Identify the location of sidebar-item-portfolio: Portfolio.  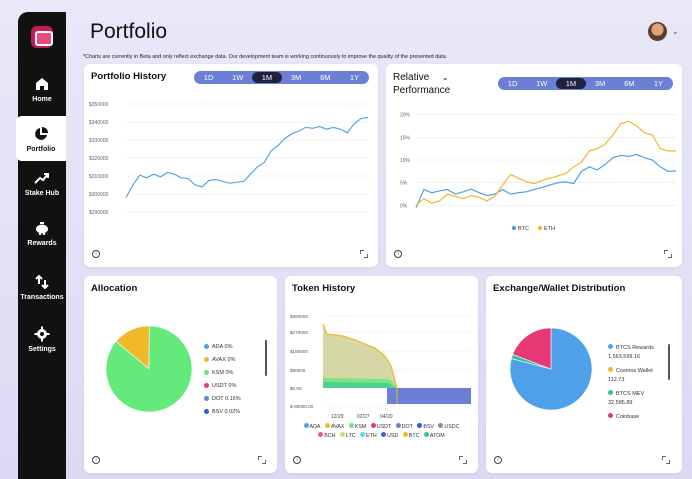
(41, 138).